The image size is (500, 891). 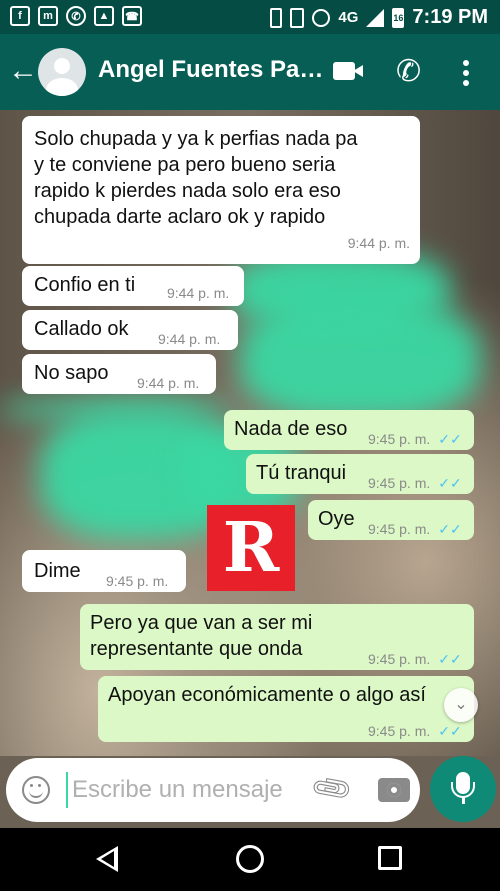 What do you see at coordinates (250, 17) in the screenshot?
I see `status-bar: f m ✆ ▲ ☎ 4G 16 7:19 PM` at bounding box center [250, 17].